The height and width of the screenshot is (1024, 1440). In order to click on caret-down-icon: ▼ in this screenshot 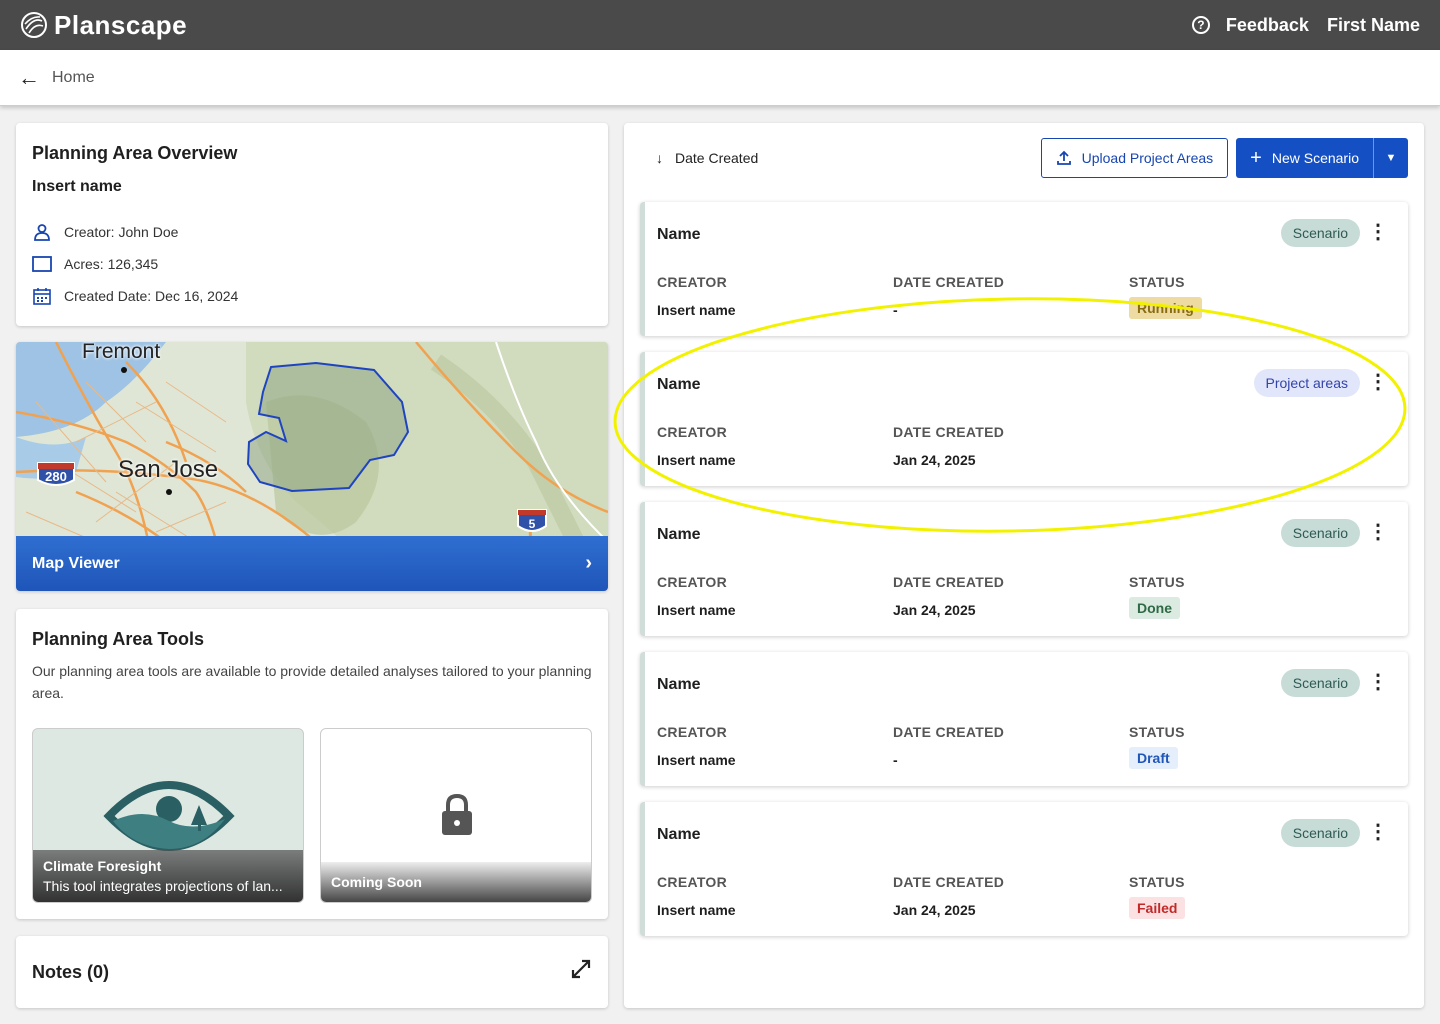, I will do `click(1391, 158)`.